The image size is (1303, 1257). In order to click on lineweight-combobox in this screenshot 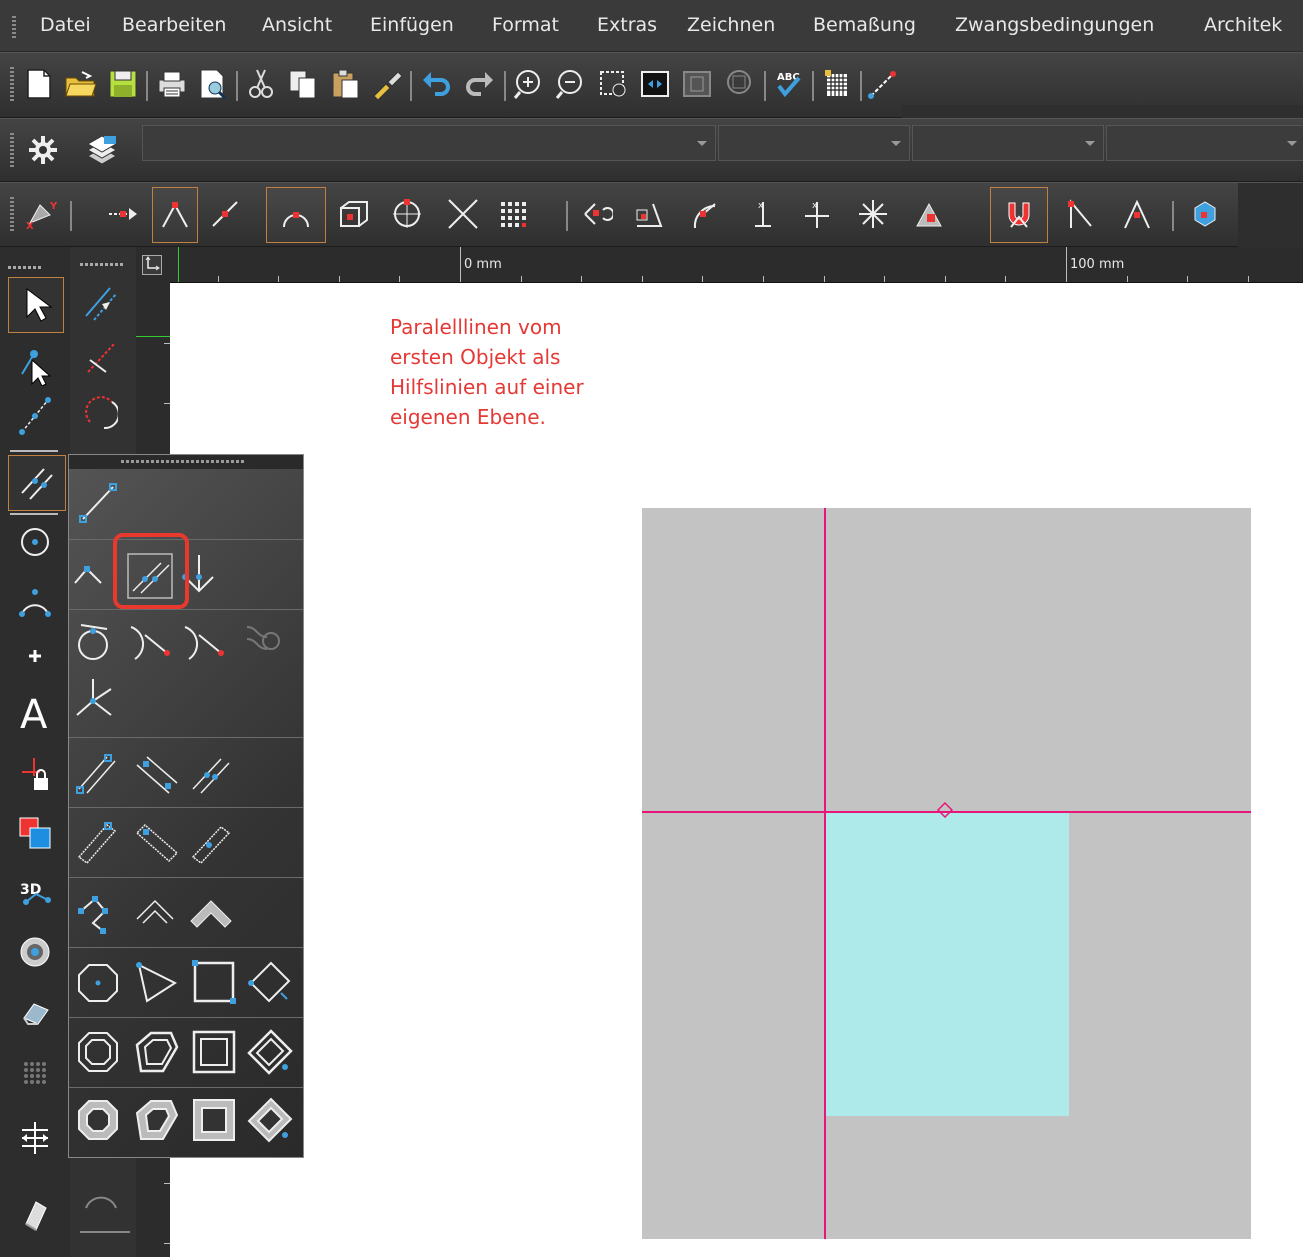, I will do `click(1204, 143)`.